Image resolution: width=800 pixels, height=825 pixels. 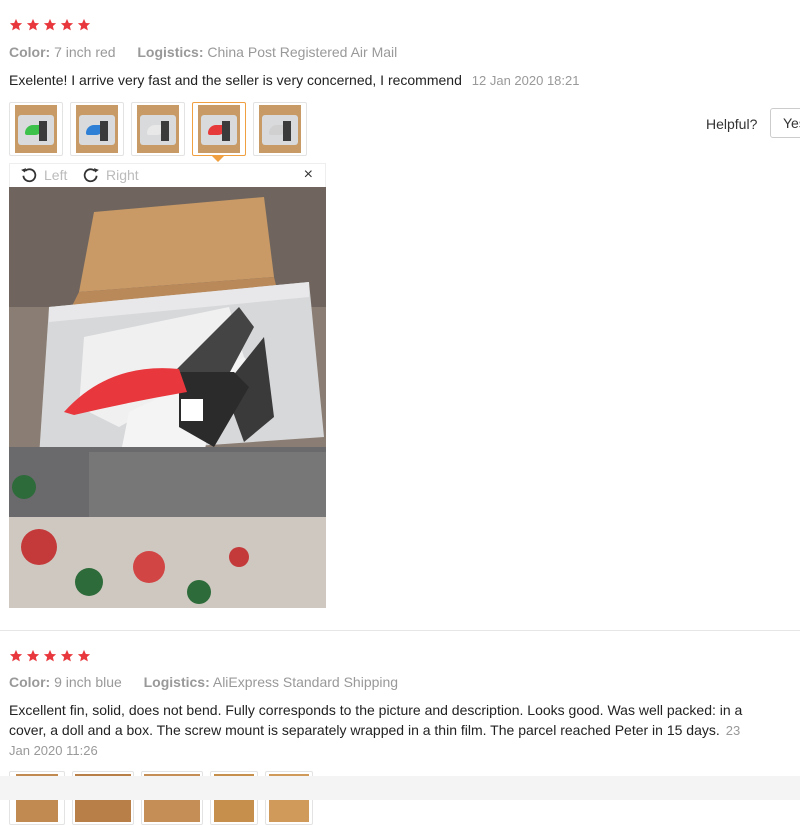 What do you see at coordinates (400, 788) in the screenshot?
I see `page-bottom-fade` at bounding box center [400, 788].